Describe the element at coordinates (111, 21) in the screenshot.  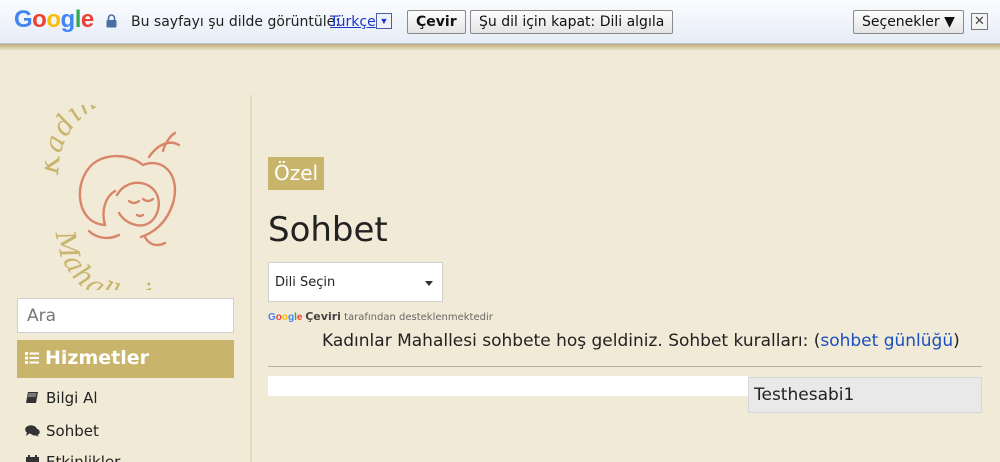
I see `lock-icon` at that location.